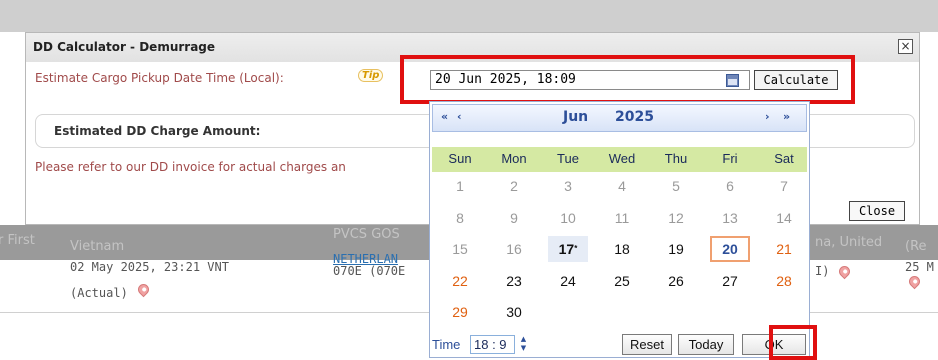 The image size is (938, 360). Describe the element at coordinates (514, 281) in the screenshot. I see `calendar-day: 23` at that location.